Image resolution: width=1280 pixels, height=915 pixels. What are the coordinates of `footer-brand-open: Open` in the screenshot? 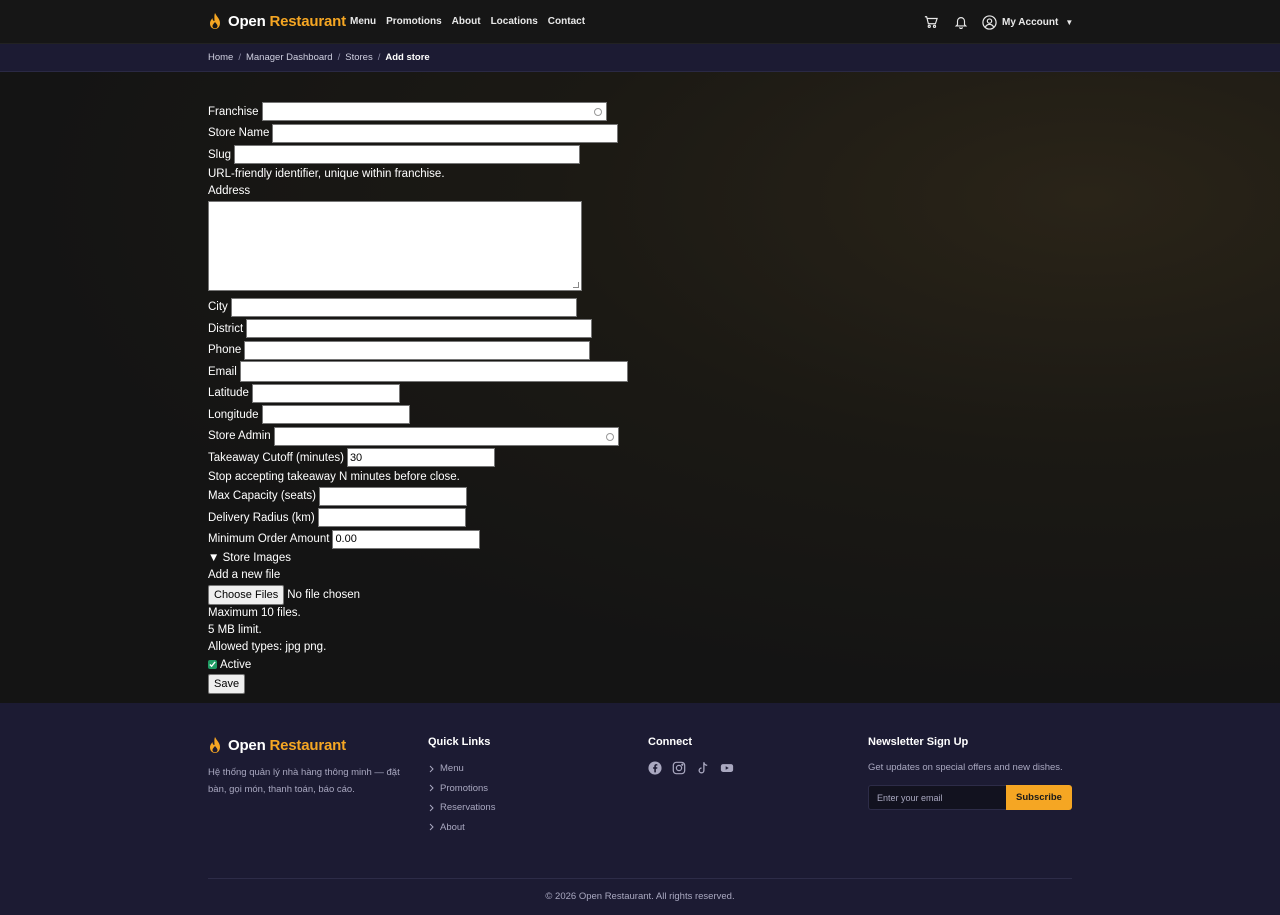 It's located at (247, 745).